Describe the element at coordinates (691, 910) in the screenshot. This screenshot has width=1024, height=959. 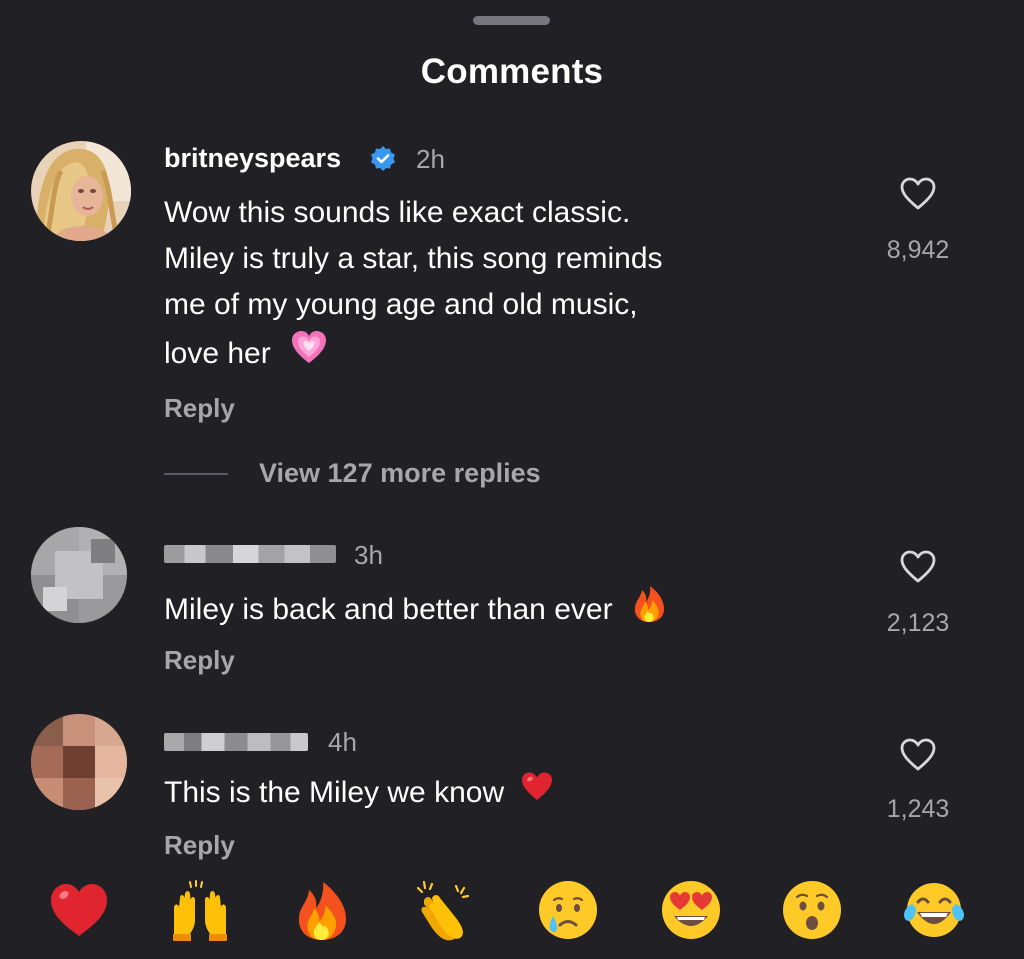
I see `heart-eyes-emoji` at that location.